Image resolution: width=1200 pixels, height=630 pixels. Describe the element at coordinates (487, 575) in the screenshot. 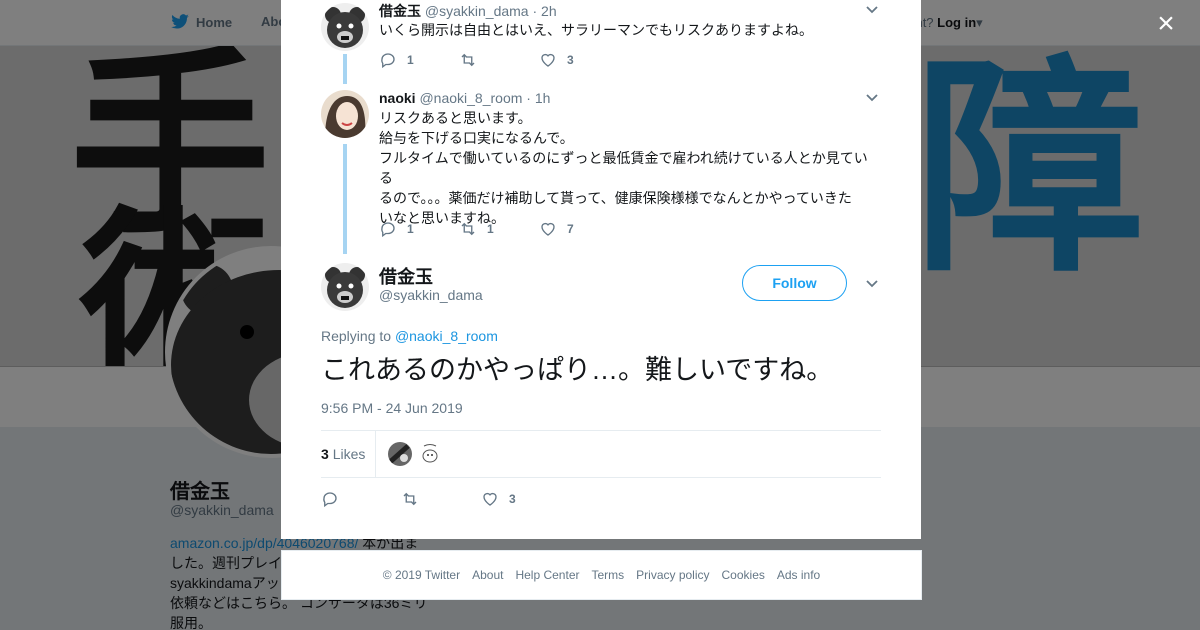

I see `footer-link-about: About` at that location.